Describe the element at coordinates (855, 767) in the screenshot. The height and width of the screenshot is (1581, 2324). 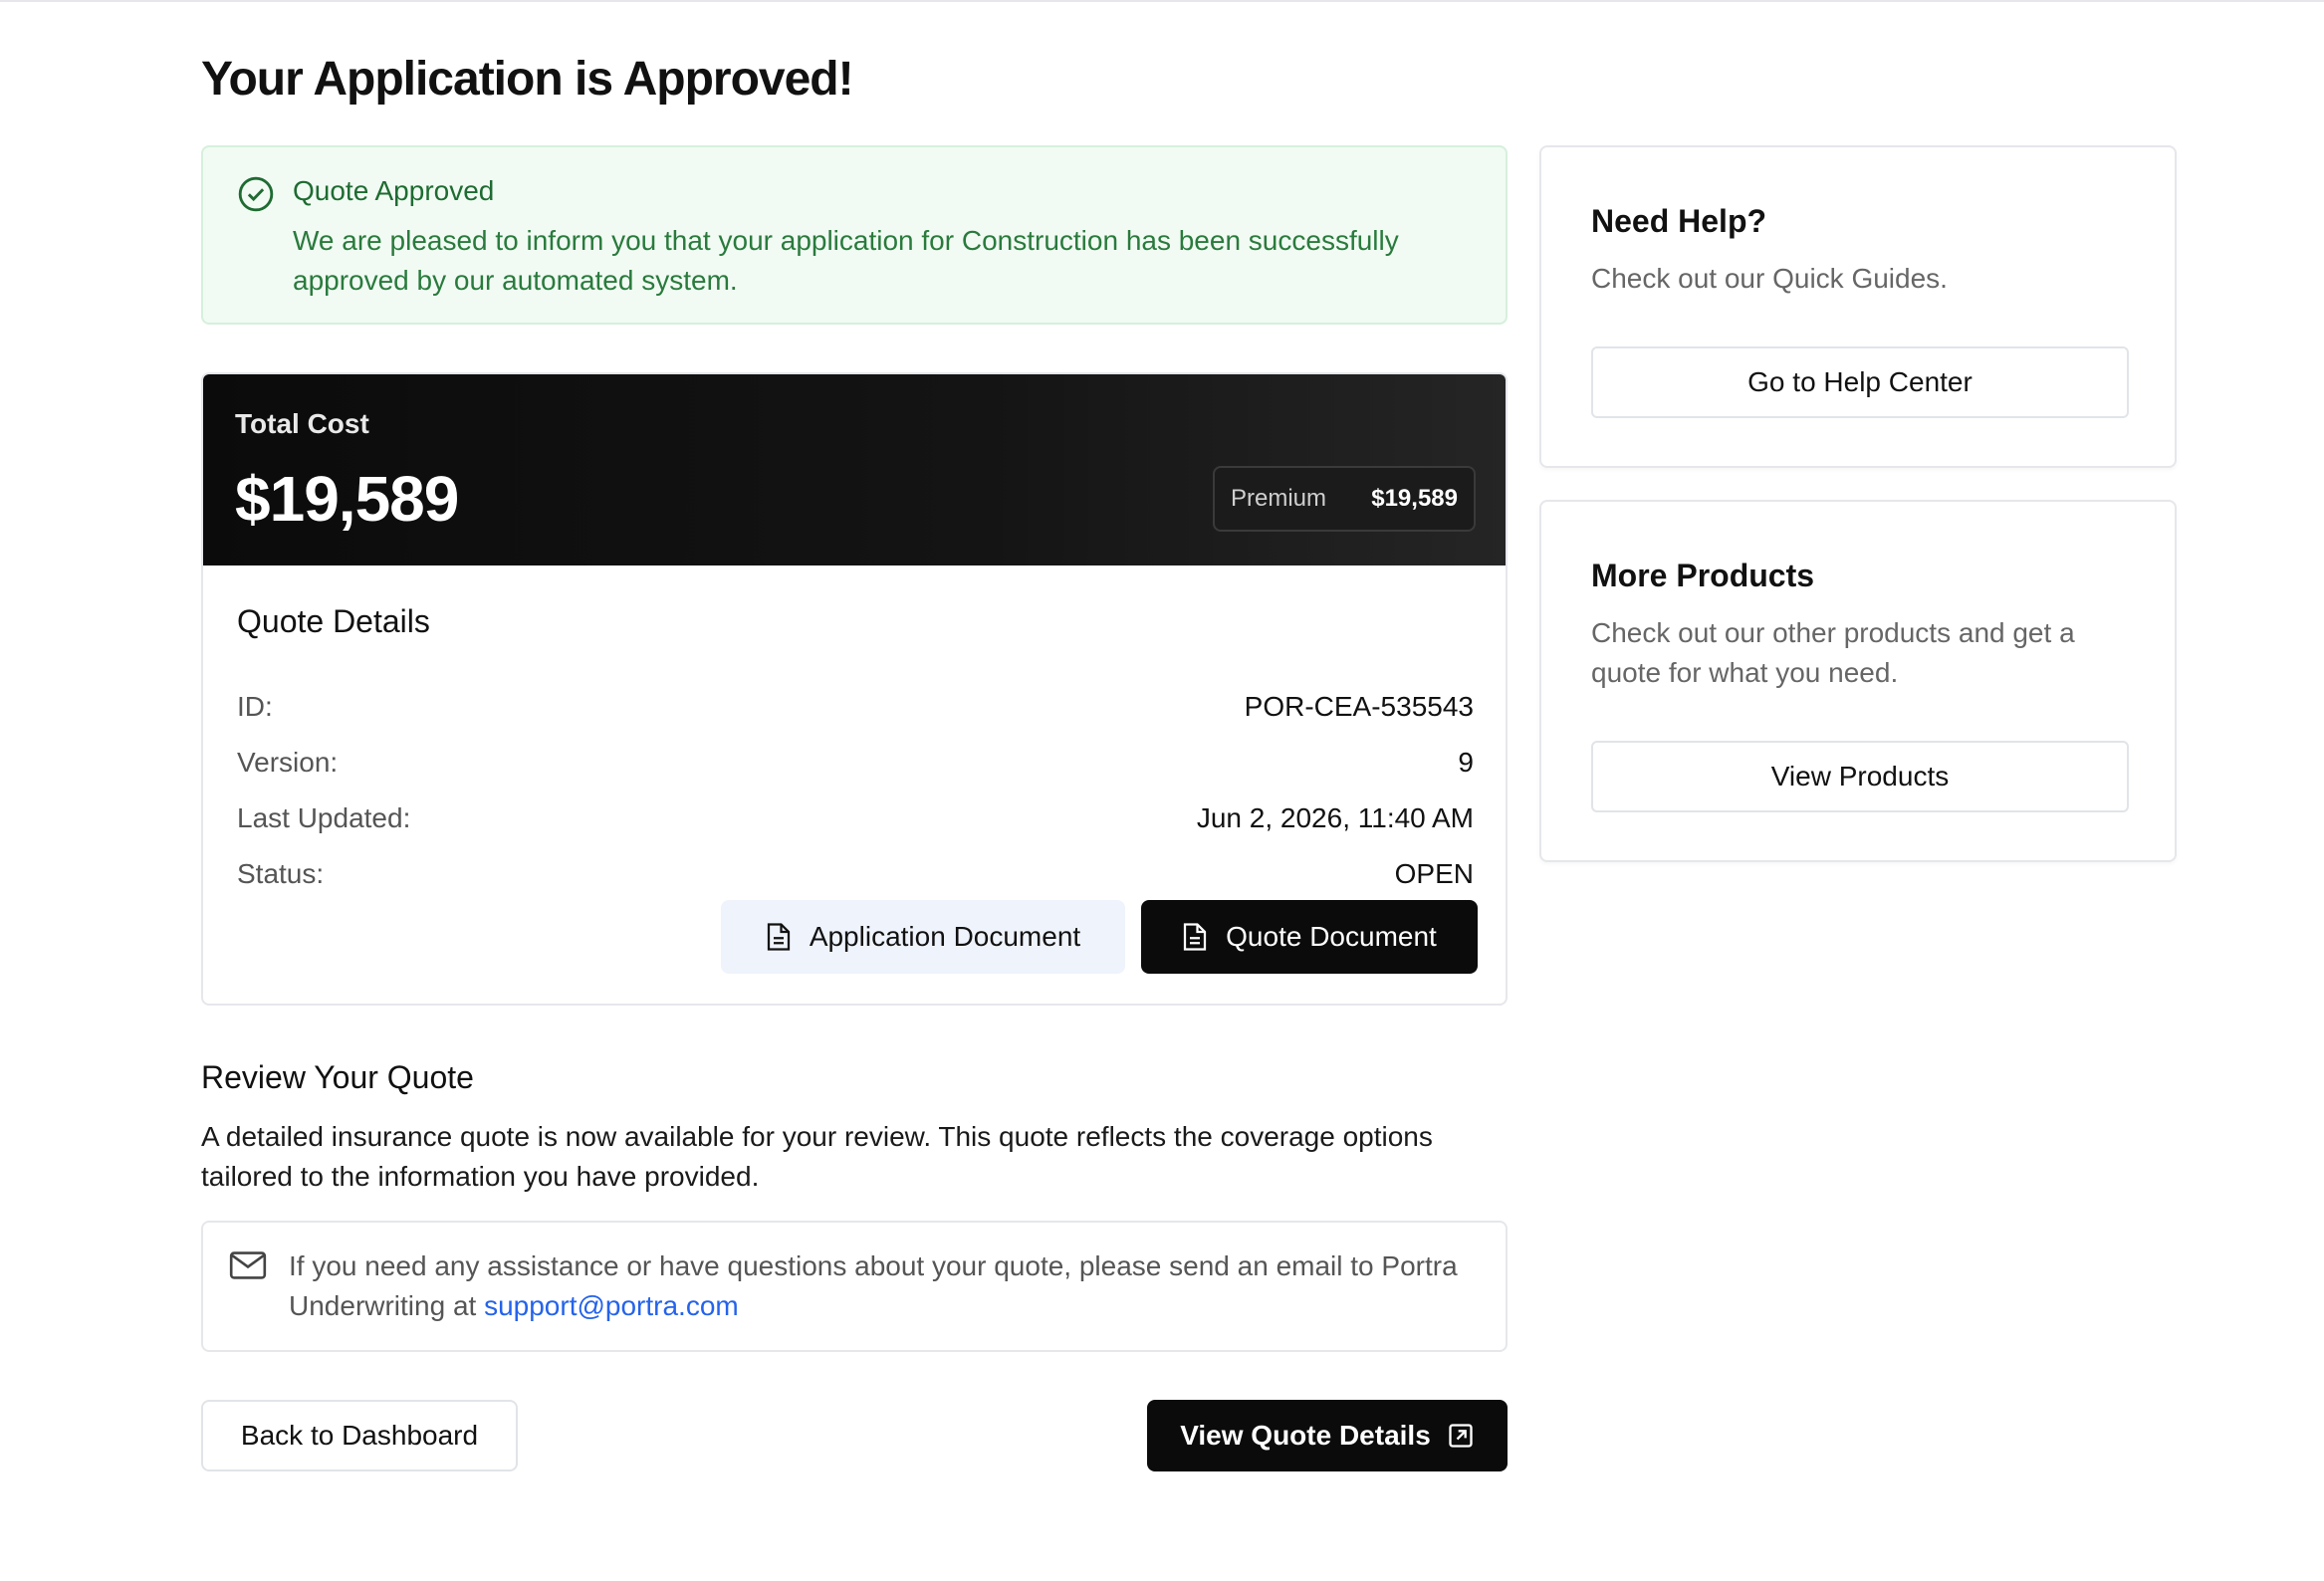
I see `detail-row-version: Version: 9` at that location.